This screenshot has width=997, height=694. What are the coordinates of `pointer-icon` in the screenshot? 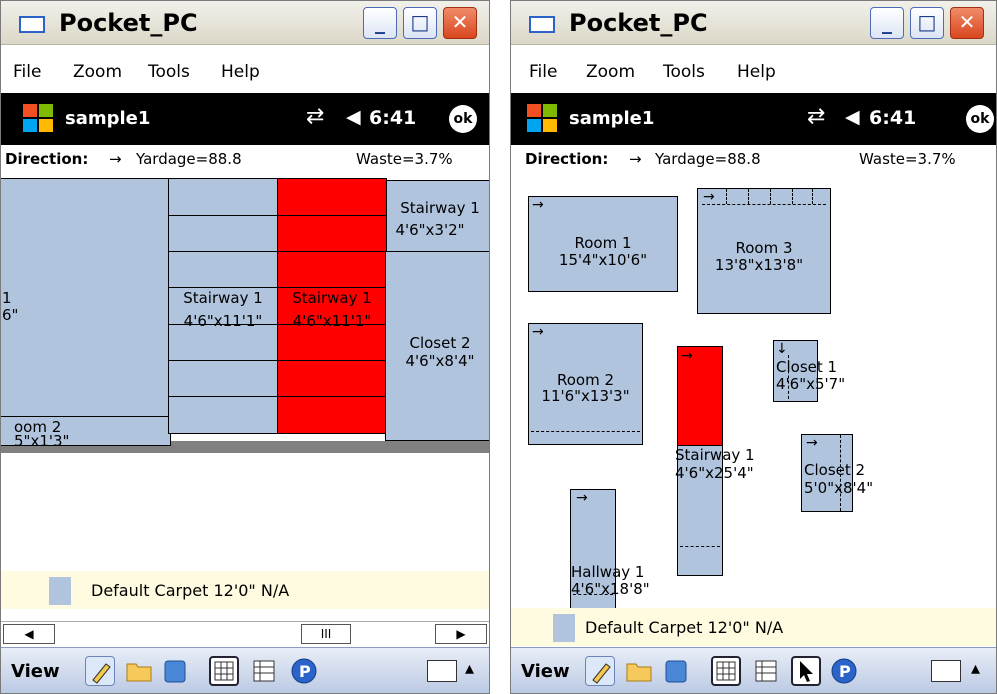 It's located at (806, 671).